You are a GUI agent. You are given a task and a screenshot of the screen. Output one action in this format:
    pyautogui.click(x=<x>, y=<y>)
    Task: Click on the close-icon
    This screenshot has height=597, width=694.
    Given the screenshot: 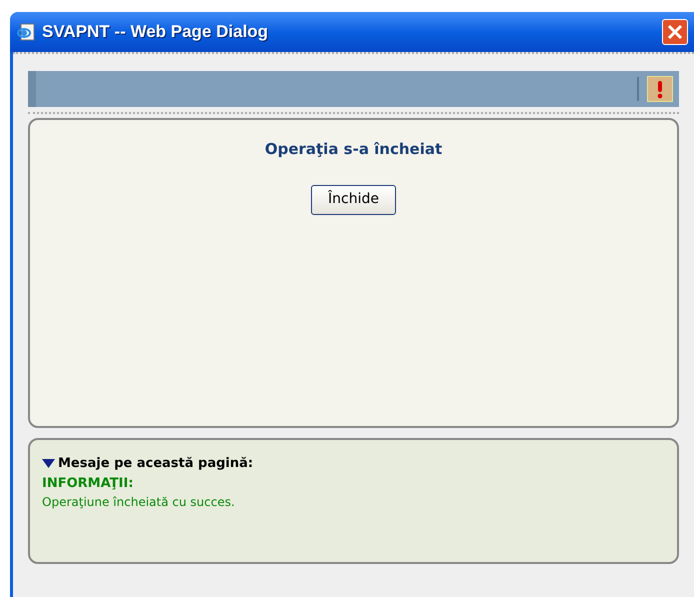 What is the action you would take?
    pyautogui.click(x=675, y=32)
    